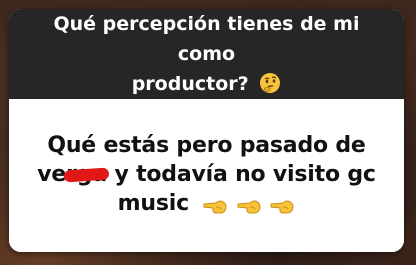 The image size is (416, 265). I want to click on emoji-group, so click(248, 206).